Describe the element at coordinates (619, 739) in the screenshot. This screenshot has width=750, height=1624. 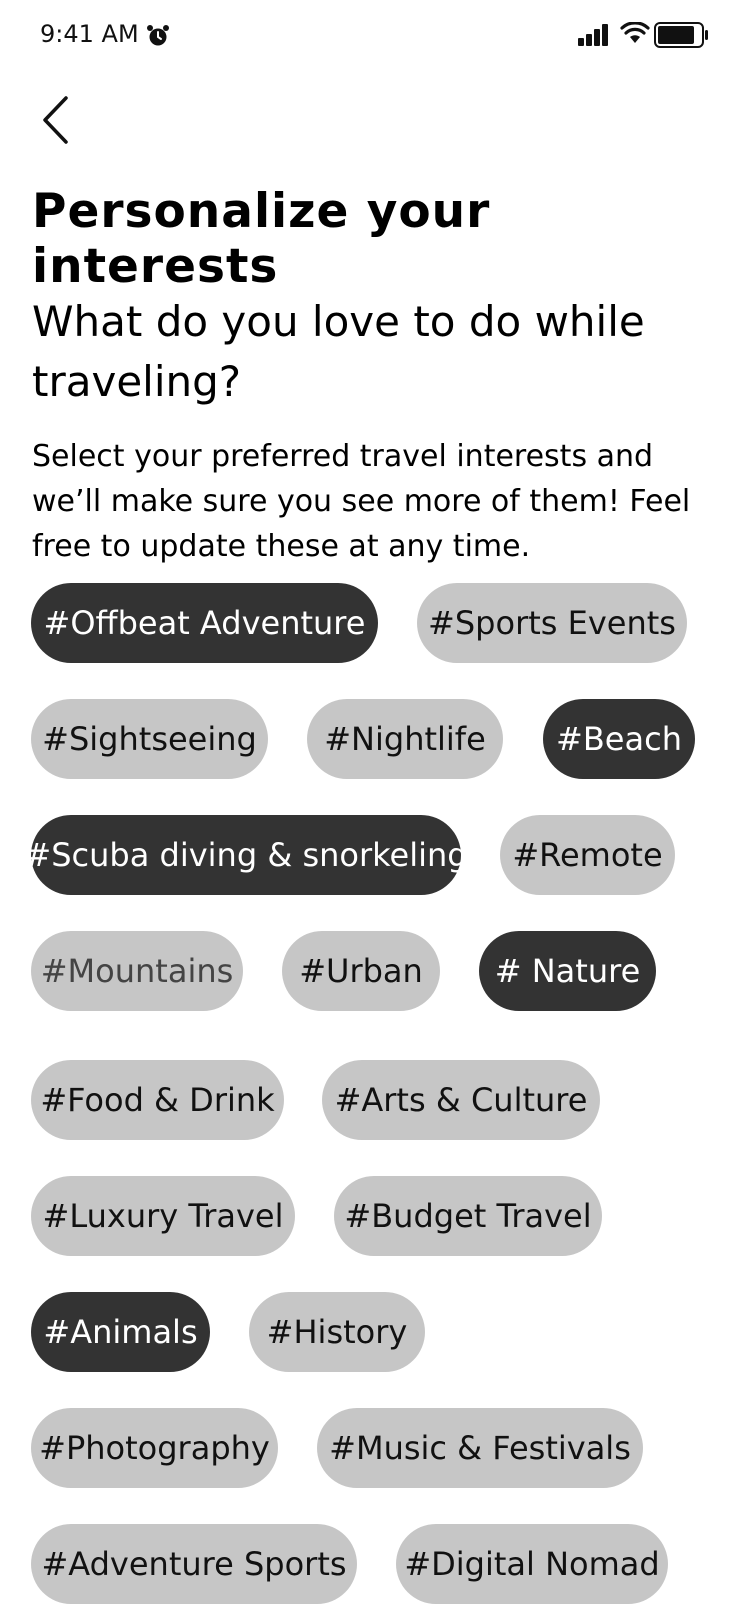
I see `tag-beach: #Beach` at that location.